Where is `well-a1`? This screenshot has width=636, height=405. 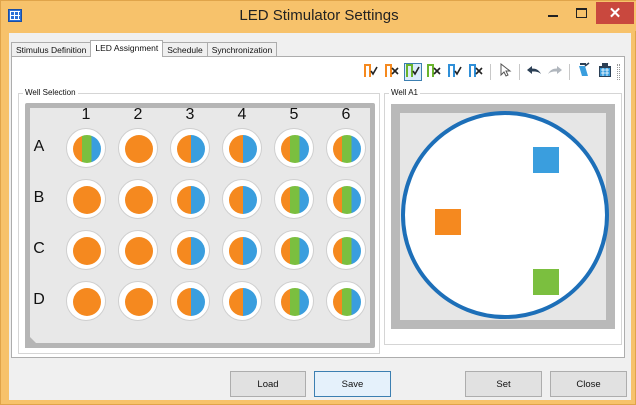 well-a1 is located at coordinates (86, 148).